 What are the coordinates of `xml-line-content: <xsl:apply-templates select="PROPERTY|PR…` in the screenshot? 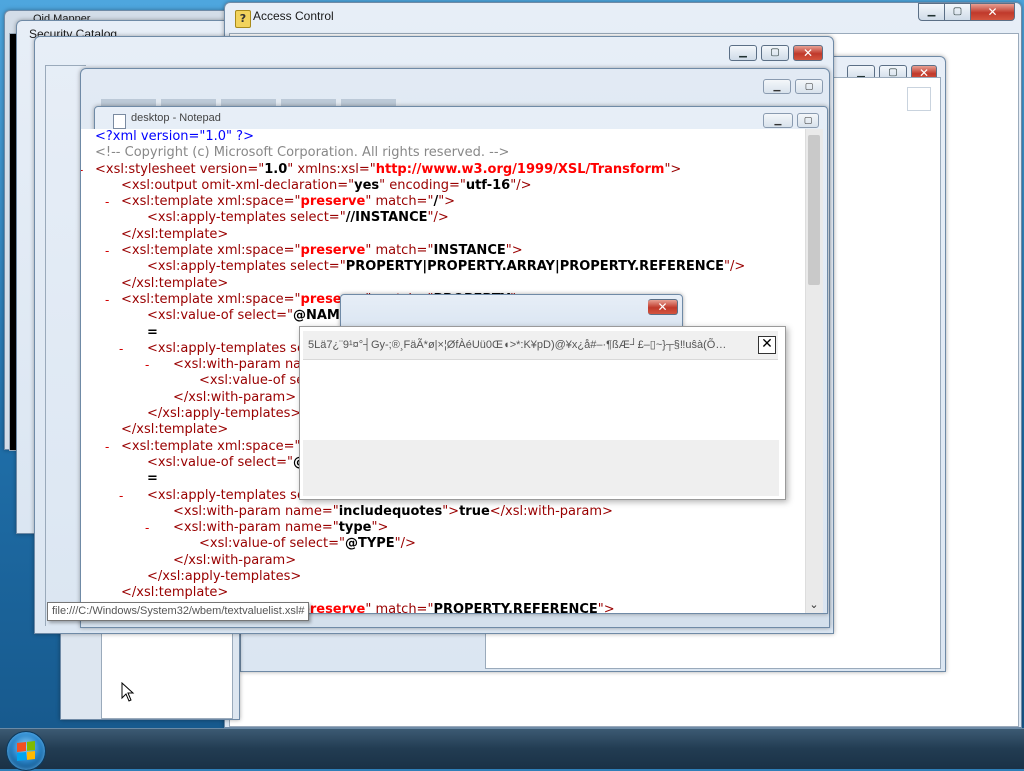 It's located at (446, 267).